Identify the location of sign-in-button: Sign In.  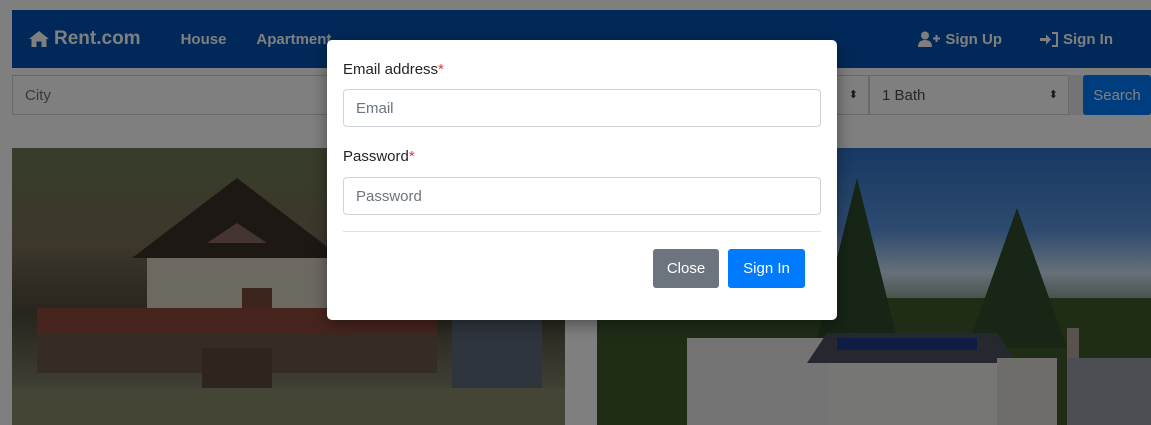
(766, 268).